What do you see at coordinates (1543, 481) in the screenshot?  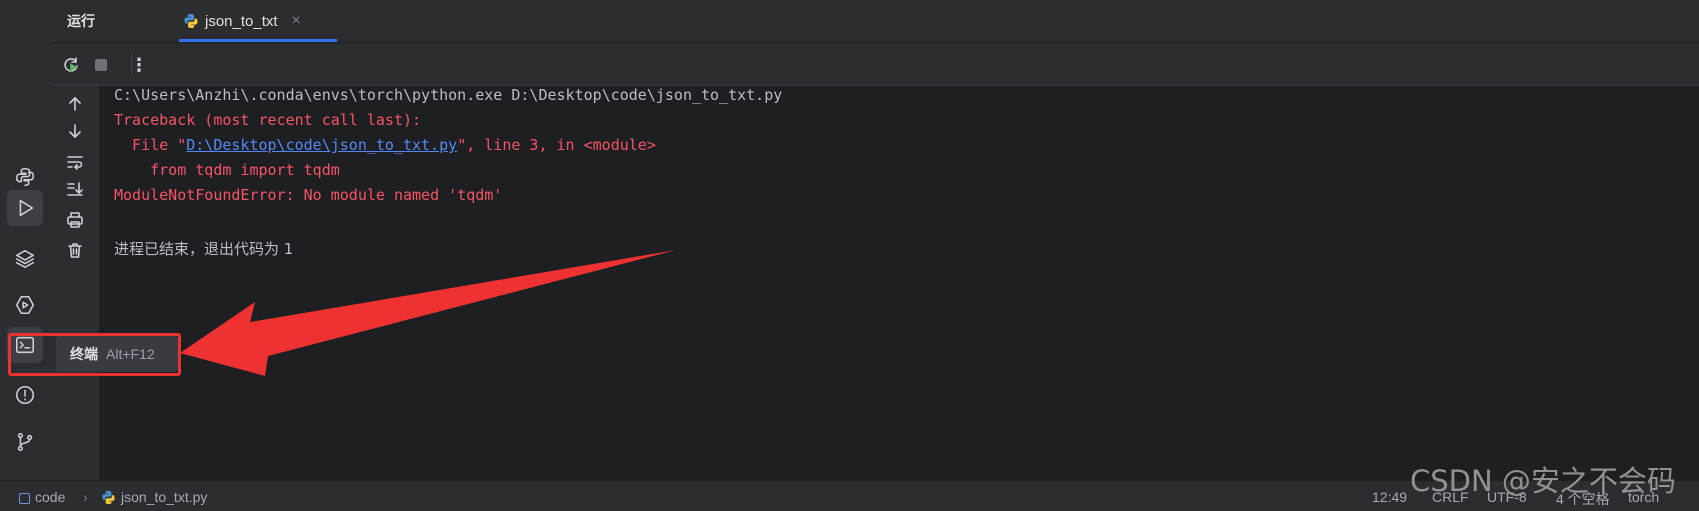 I see `watermark: CSDN @安之不会码` at bounding box center [1543, 481].